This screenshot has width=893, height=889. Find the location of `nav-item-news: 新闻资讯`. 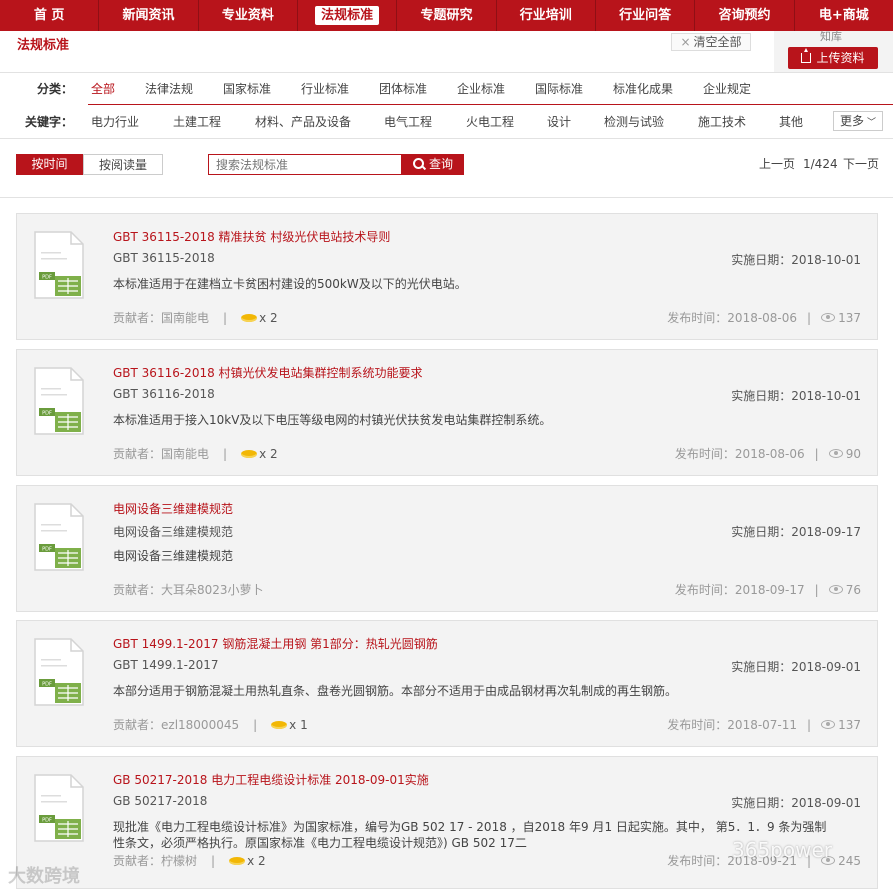

nav-item-news: 新闻资讯 is located at coordinates (149, 15).